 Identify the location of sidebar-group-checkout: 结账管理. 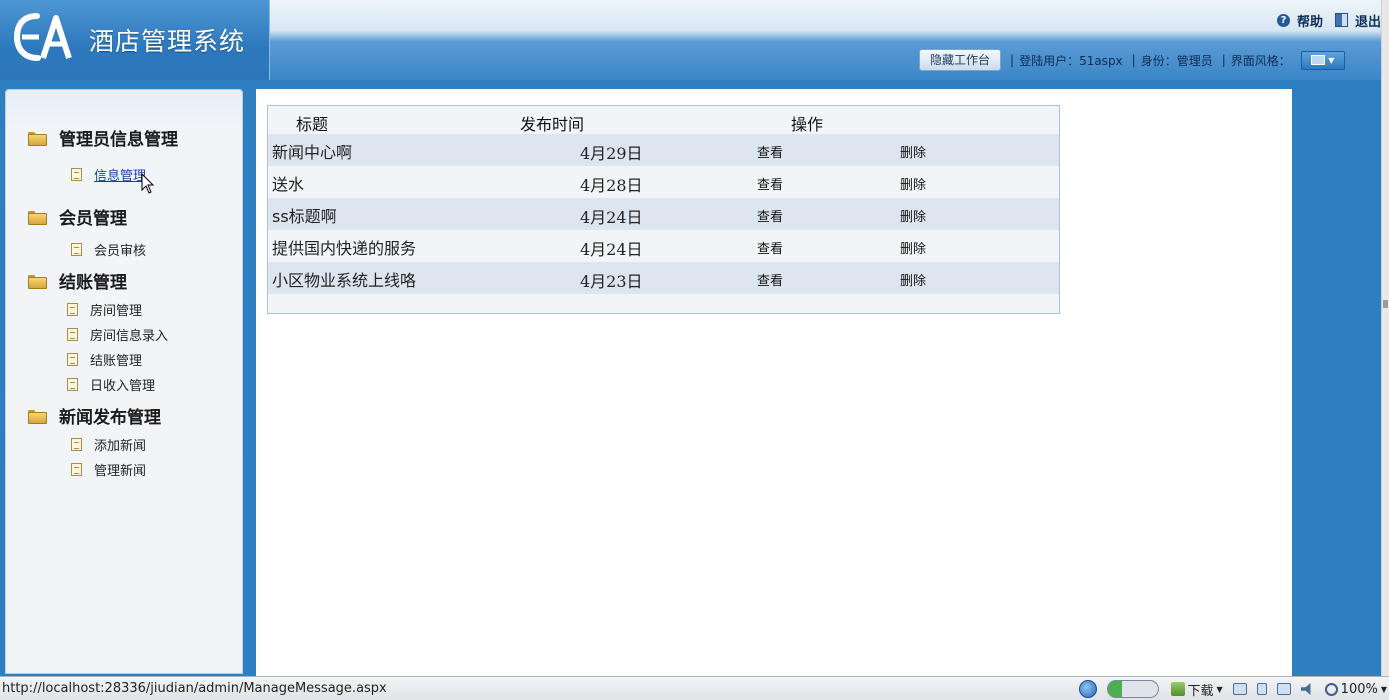
(77, 280).